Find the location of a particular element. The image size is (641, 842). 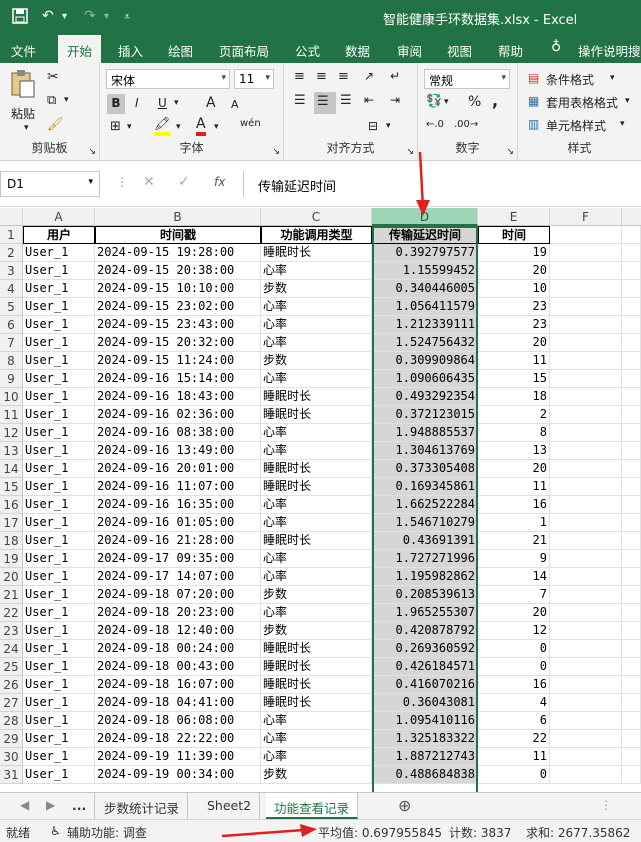

scroll-left-icon: ◀ is located at coordinates (24, 805).